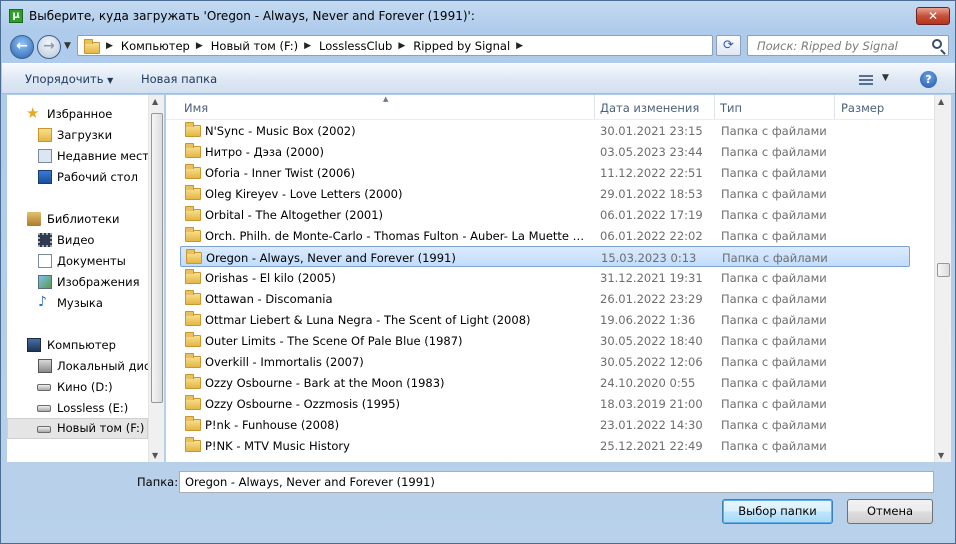 The height and width of the screenshot is (544, 956). I want to click on nav-desktop: Рабочий стол, so click(77, 177).